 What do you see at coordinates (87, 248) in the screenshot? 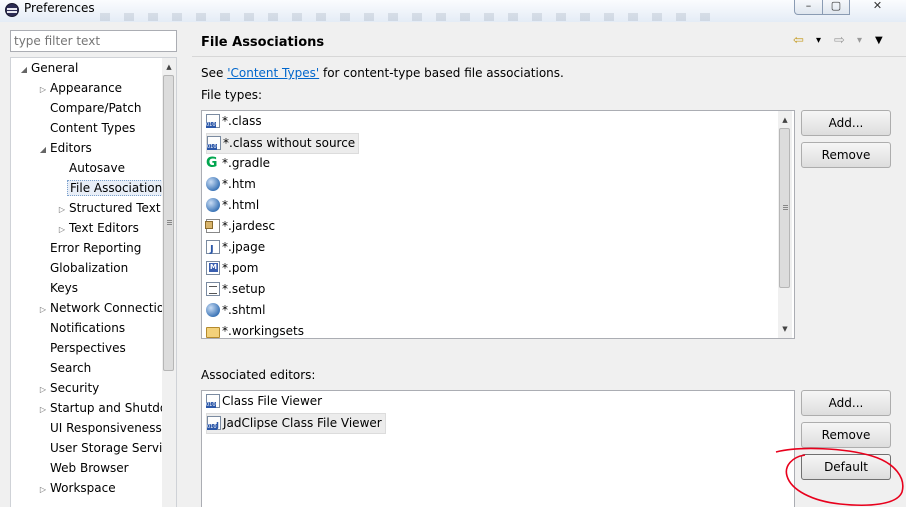
I see `tree-item: Error Reporting` at bounding box center [87, 248].